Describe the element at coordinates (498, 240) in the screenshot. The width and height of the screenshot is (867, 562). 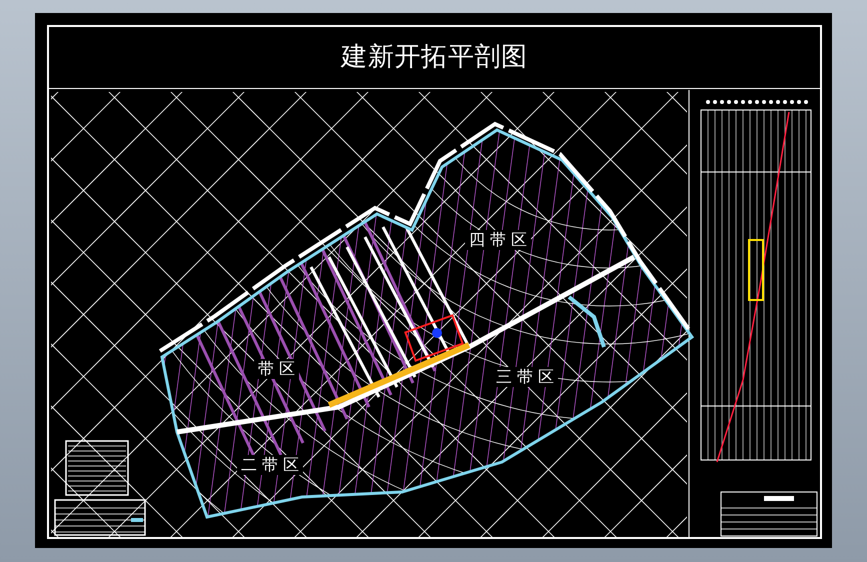
I see `zone-label: 四 带 区` at that location.